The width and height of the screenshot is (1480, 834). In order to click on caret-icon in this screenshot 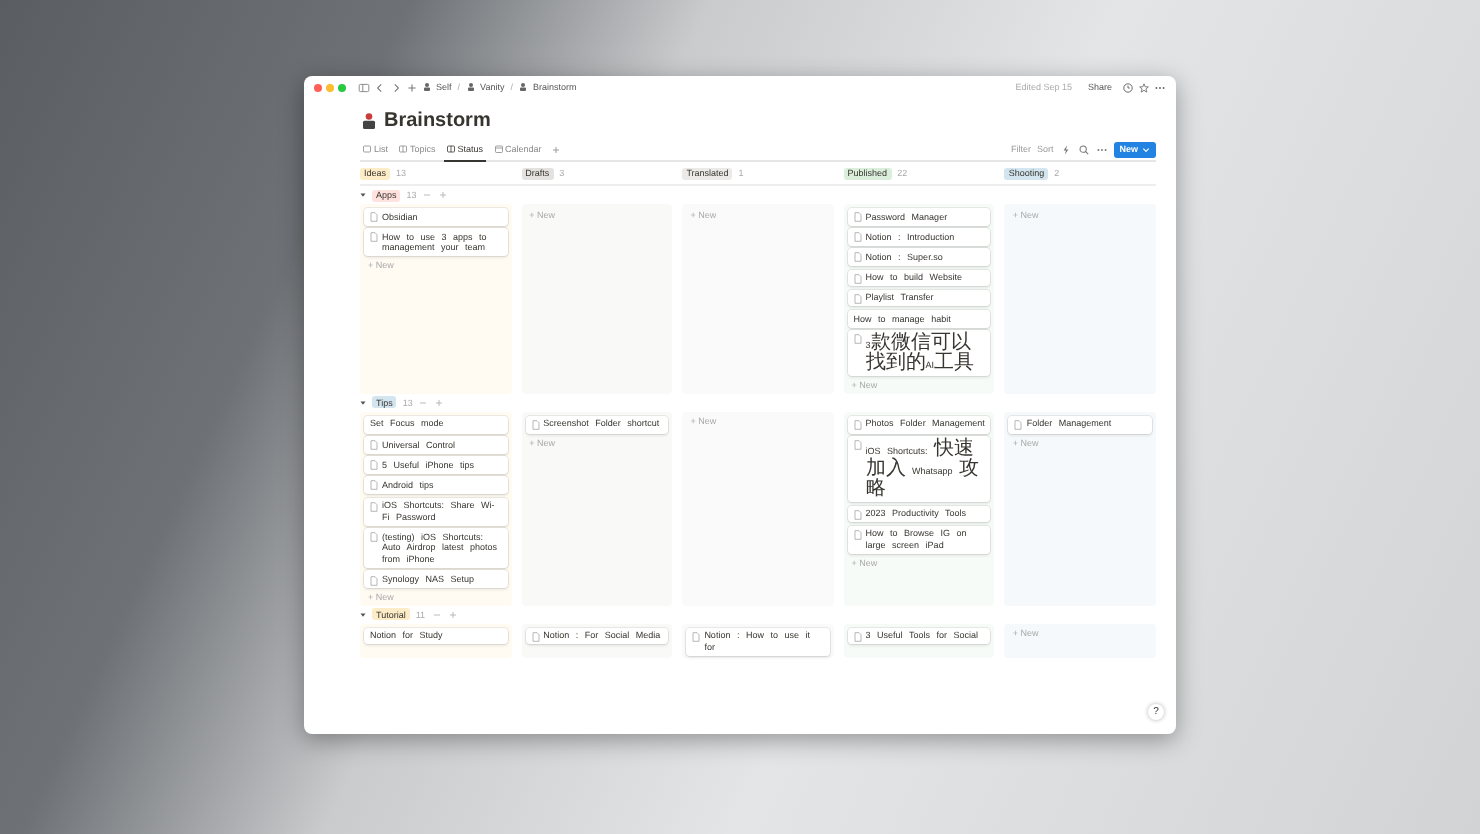, I will do `click(1146, 149)`.